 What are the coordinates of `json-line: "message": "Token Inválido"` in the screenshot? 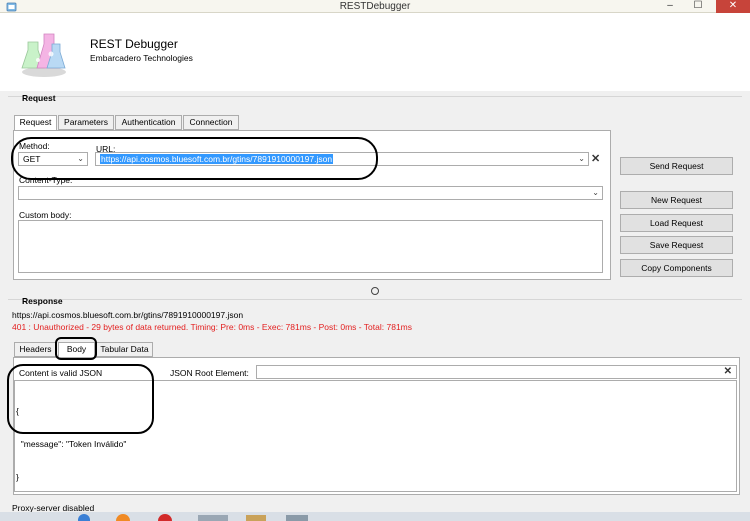 It's located at (71, 444).